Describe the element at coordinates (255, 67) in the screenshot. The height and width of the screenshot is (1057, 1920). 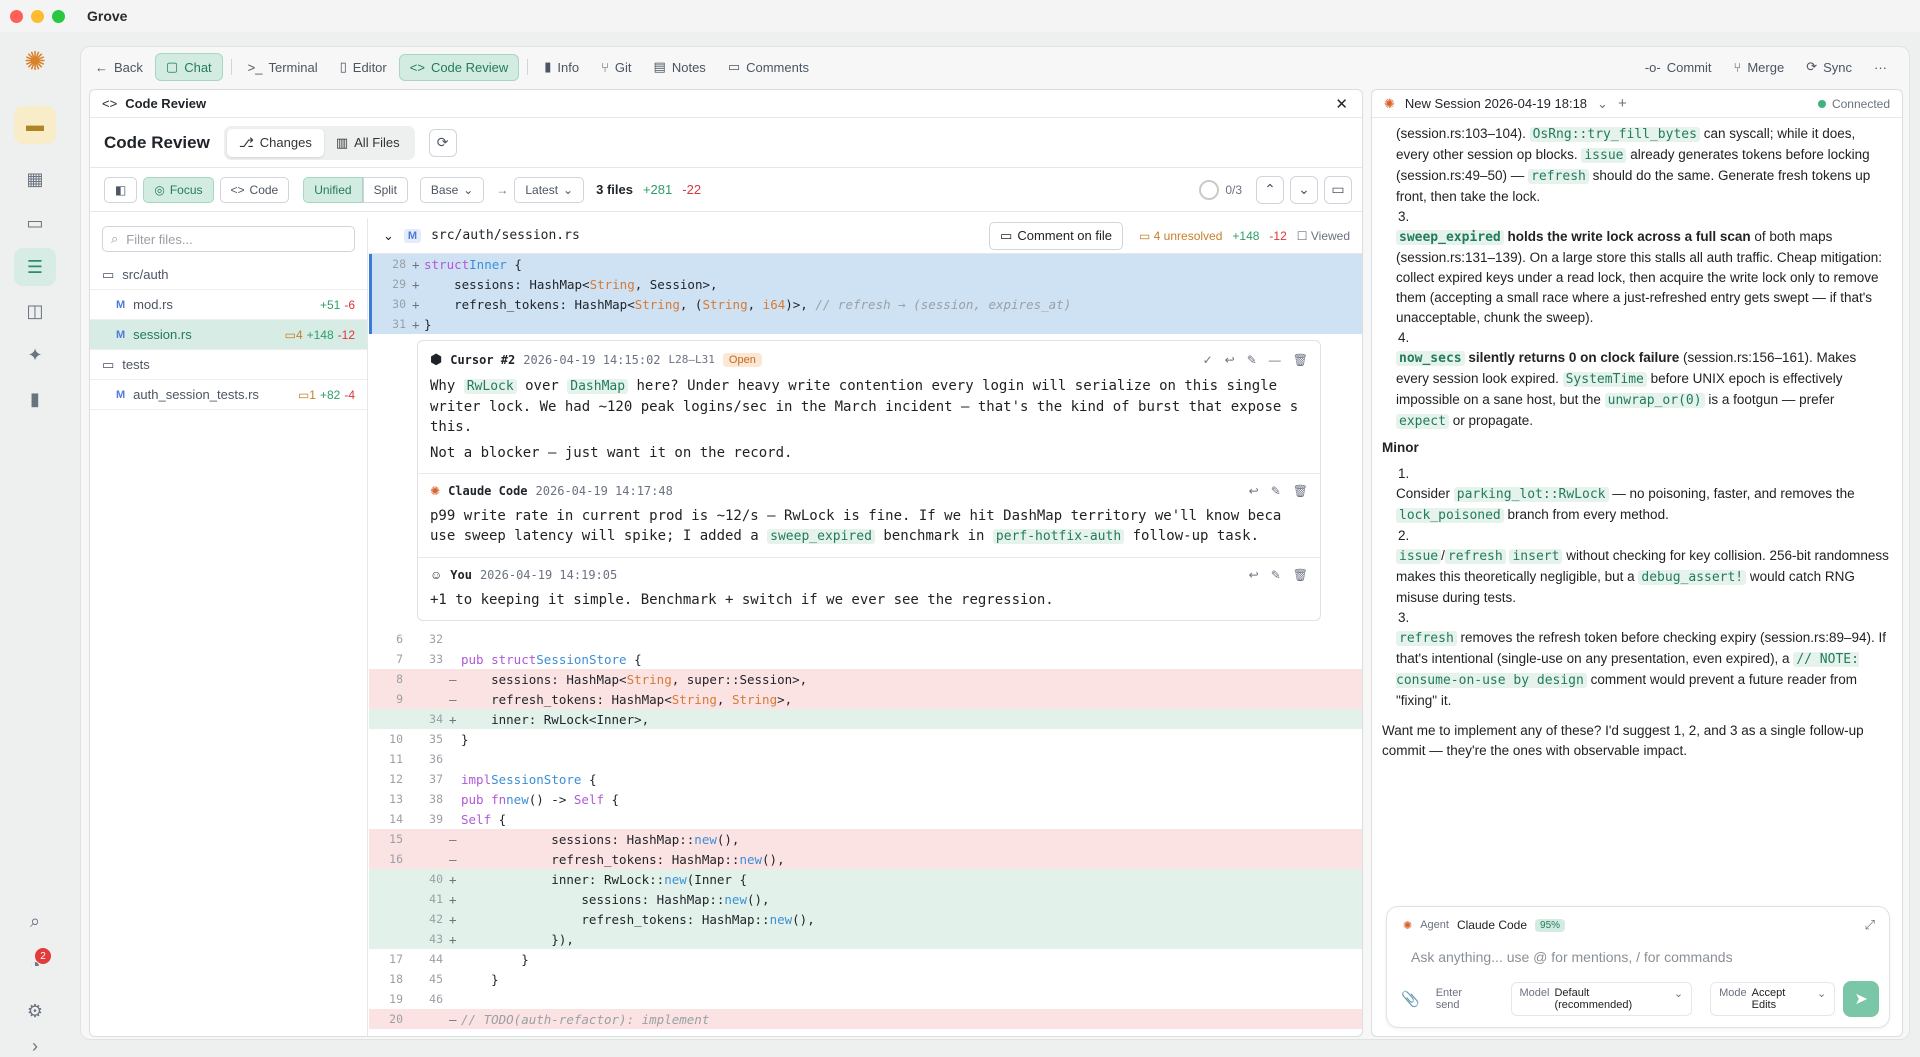
I see `terminal-icon: >_` at that location.